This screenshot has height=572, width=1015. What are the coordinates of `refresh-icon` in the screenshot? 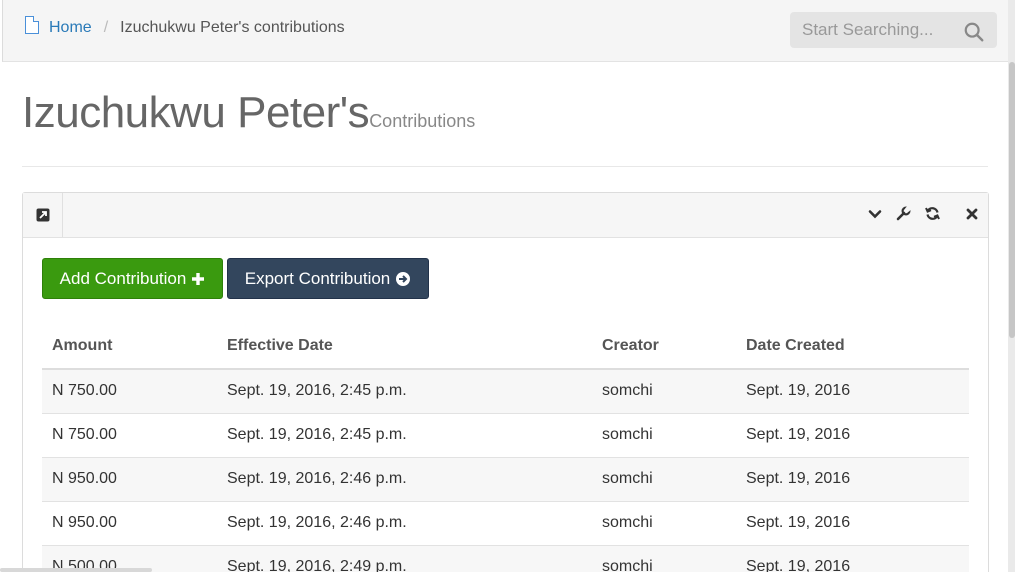 It's located at (932, 213).